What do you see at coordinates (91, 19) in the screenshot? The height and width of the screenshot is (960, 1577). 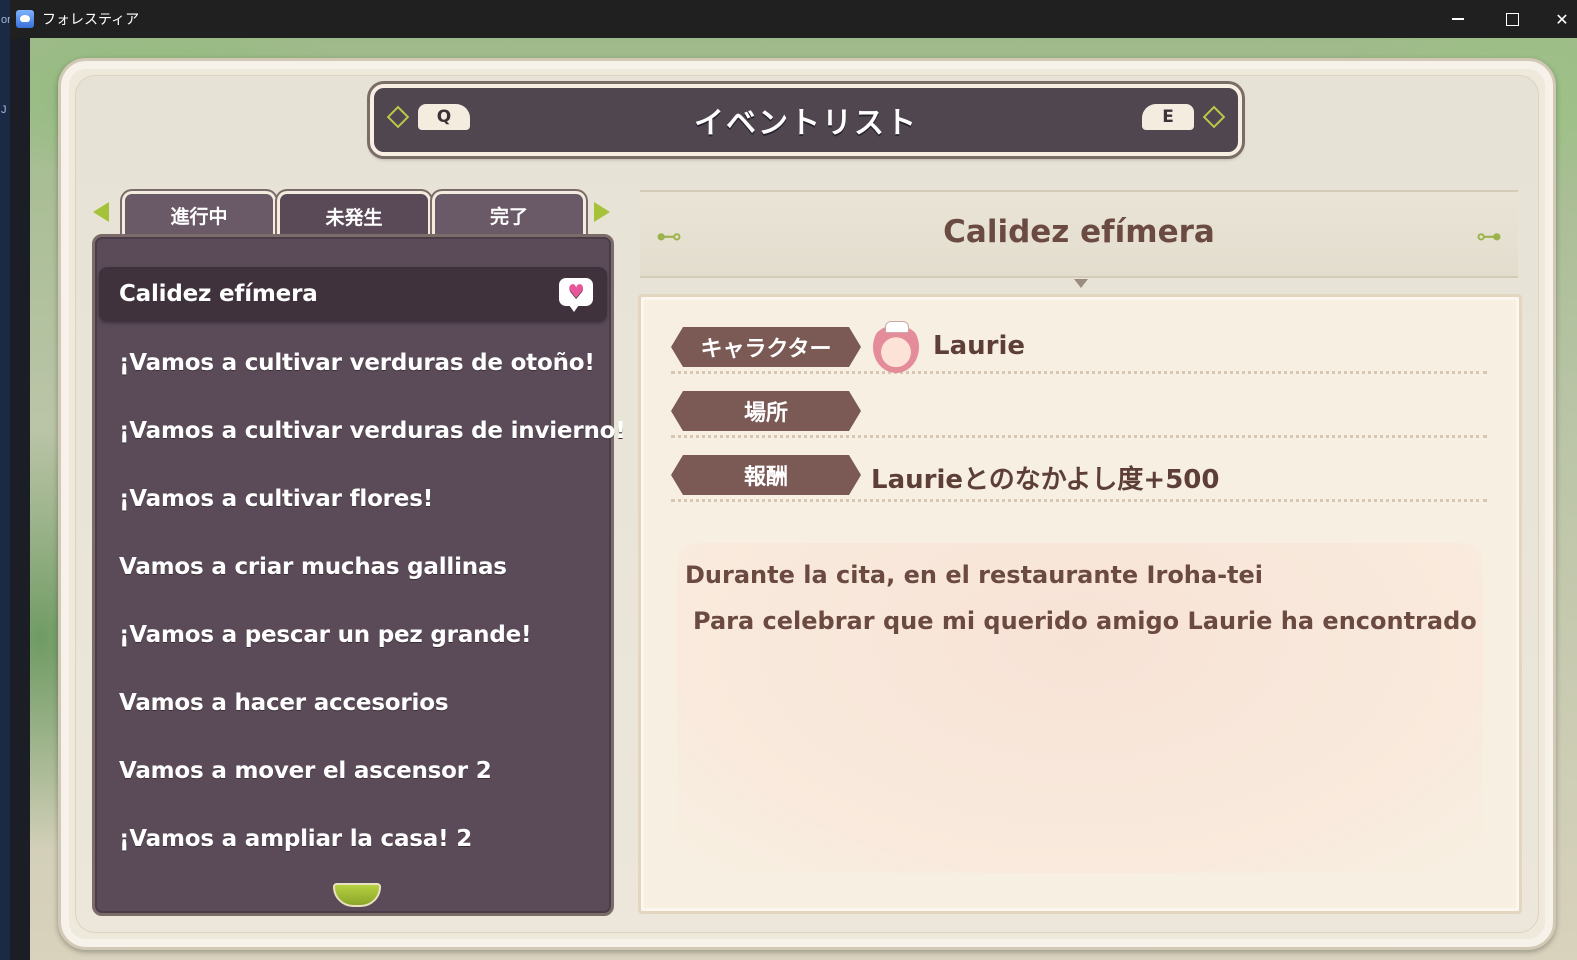 I see `window-title: フォレスティア` at bounding box center [91, 19].